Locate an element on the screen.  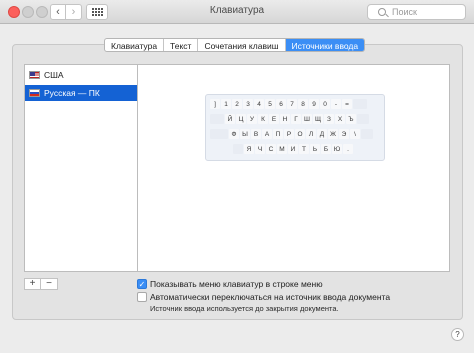
keyboard-key: 4 is located at coordinates (259, 104).